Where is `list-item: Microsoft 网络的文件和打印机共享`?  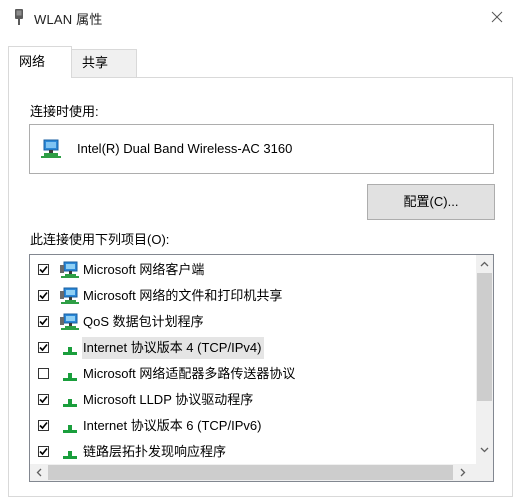 list-item: Microsoft 网络的文件和打印机共享 is located at coordinates (252, 296).